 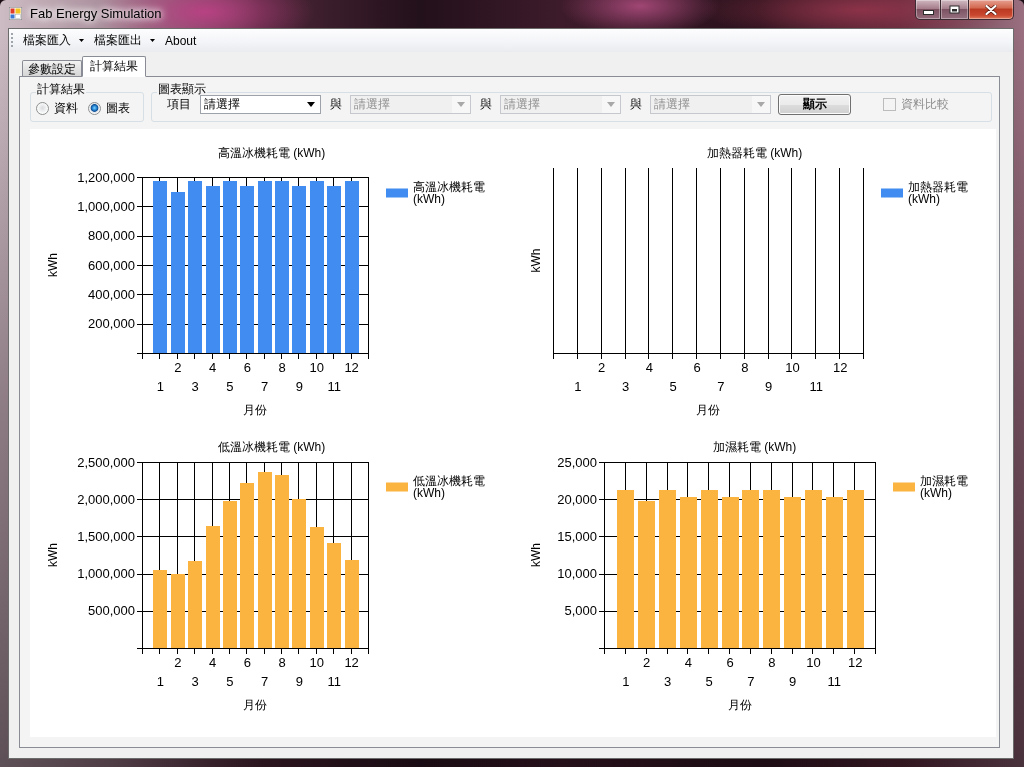 I want to click on y-axis-label: 2,500,000, so click(x=106, y=462).